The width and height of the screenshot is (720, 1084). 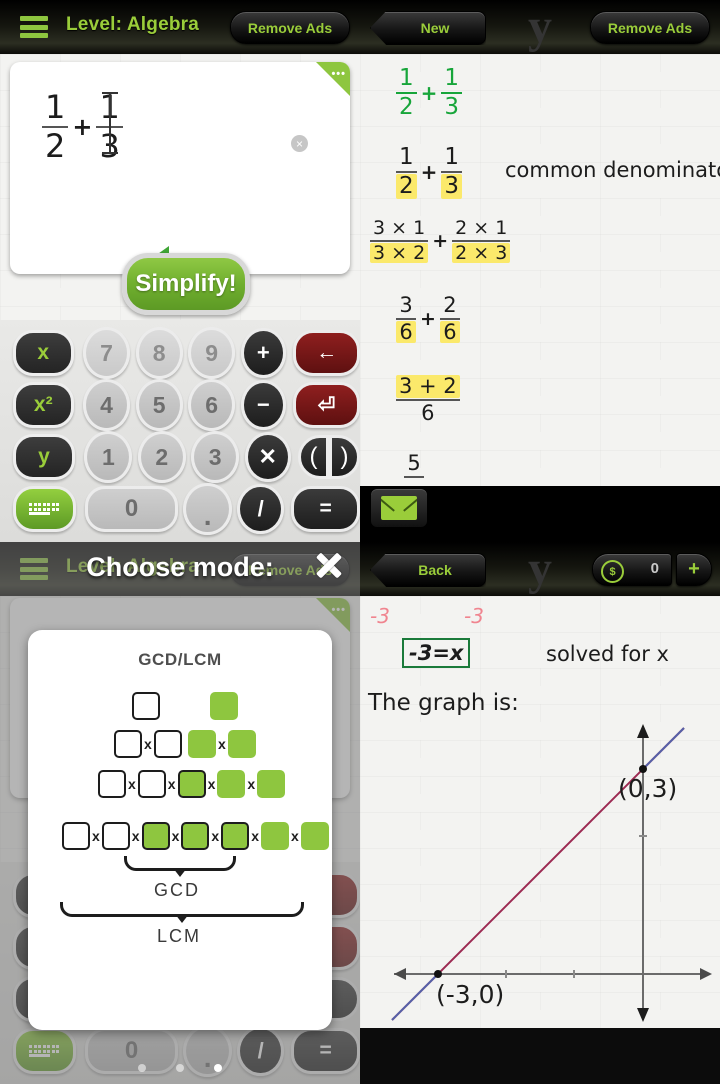 I want to click on lcm-brace, so click(x=182, y=909).